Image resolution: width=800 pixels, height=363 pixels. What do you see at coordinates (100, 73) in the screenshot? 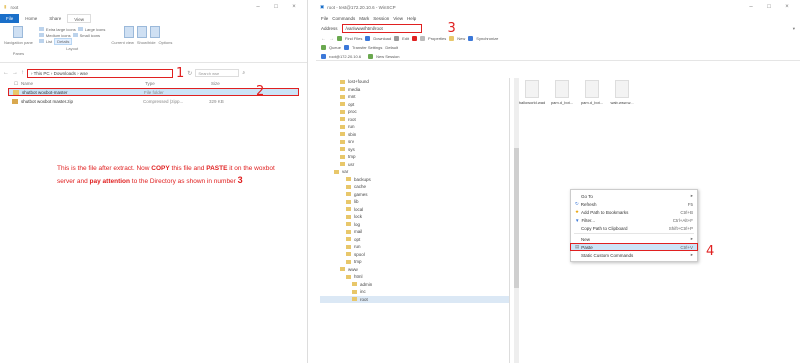
I see `explorer-address-bar: › This PC › Downloads › wse` at bounding box center [100, 73].